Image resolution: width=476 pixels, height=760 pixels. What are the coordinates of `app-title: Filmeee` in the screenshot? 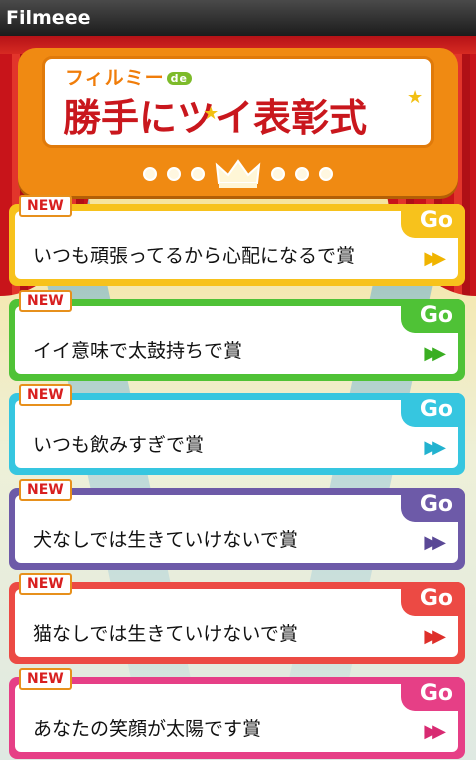 It's located at (48, 18).